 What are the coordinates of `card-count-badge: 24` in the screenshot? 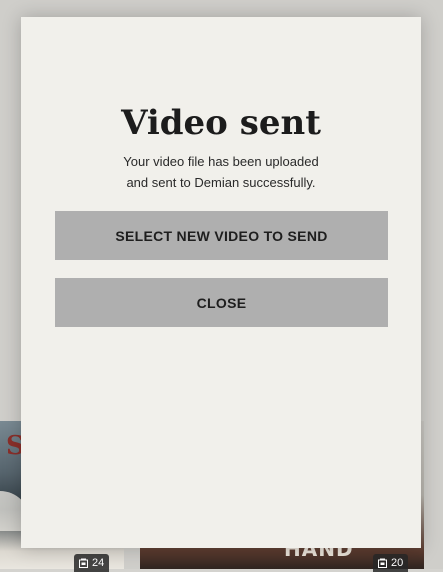 It's located at (92, 563).